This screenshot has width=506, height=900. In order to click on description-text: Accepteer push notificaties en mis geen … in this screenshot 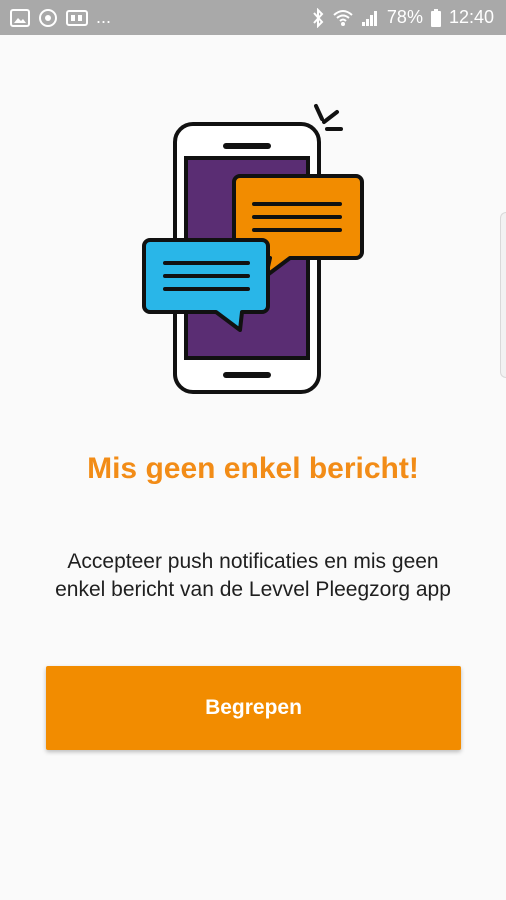, I will do `click(253, 575)`.